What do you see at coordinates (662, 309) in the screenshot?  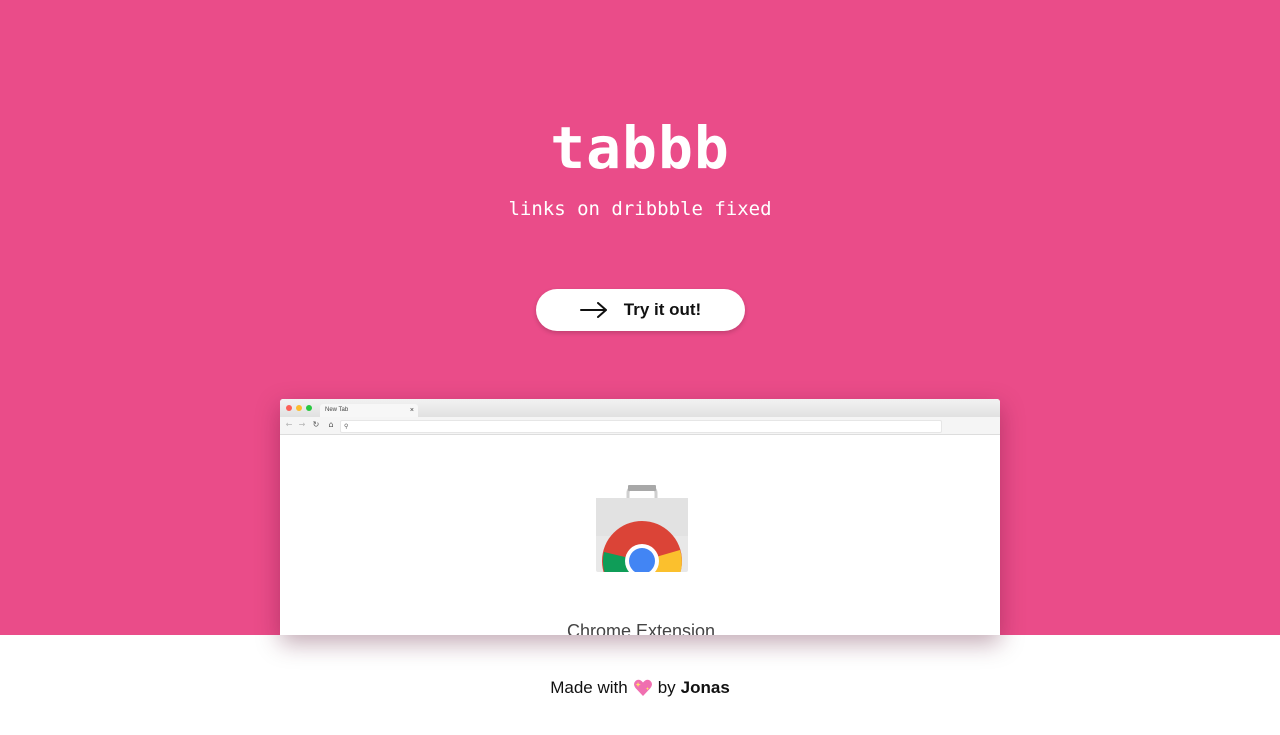 I see `try-it-out-label: Try it out!` at bounding box center [662, 309].